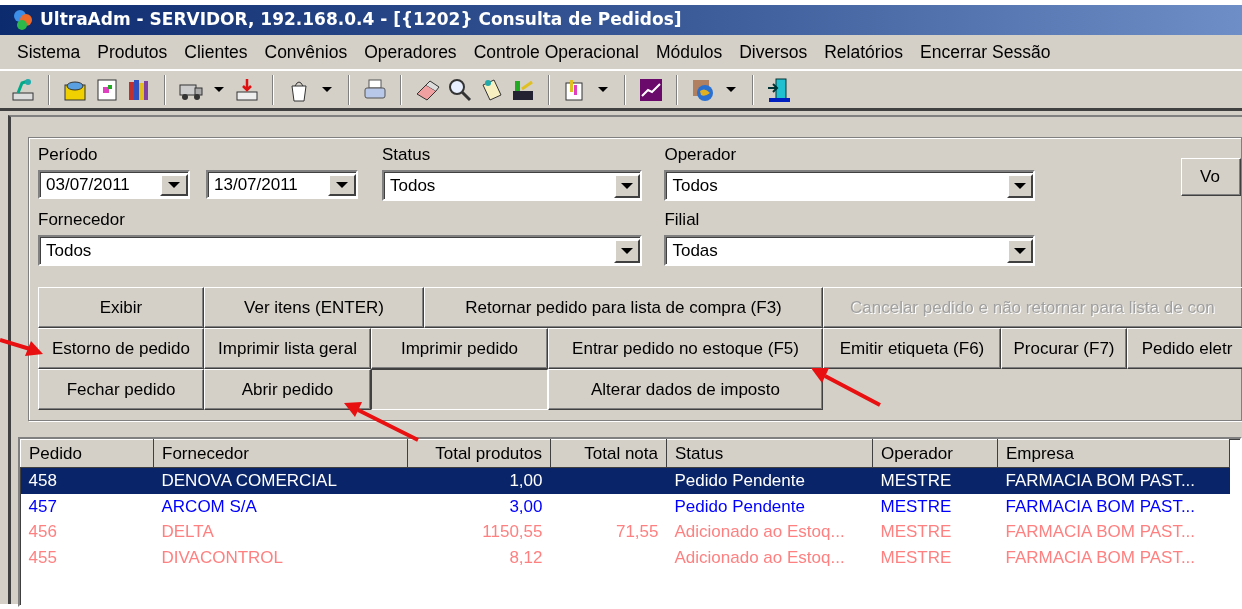  Describe the element at coordinates (987, 52) in the screenshot. I see `menu-item: Encerrar Sessão` at that location.